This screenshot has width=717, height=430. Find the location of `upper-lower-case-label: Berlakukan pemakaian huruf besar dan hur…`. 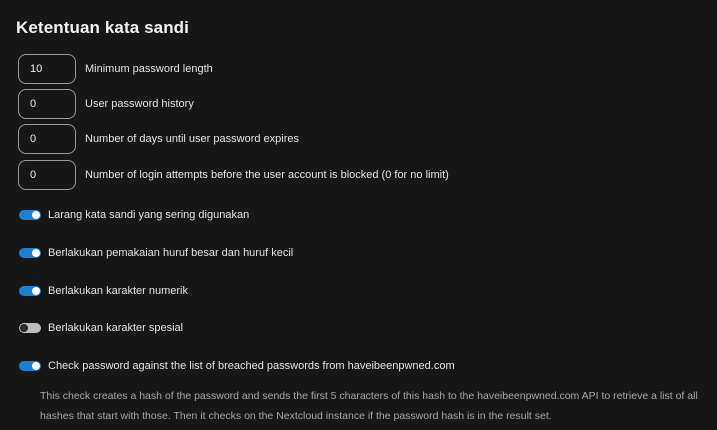

upper-lower-case-label: Berlakukan pemakaian huruf besar dan hur… is located at coordinates (171, 253).